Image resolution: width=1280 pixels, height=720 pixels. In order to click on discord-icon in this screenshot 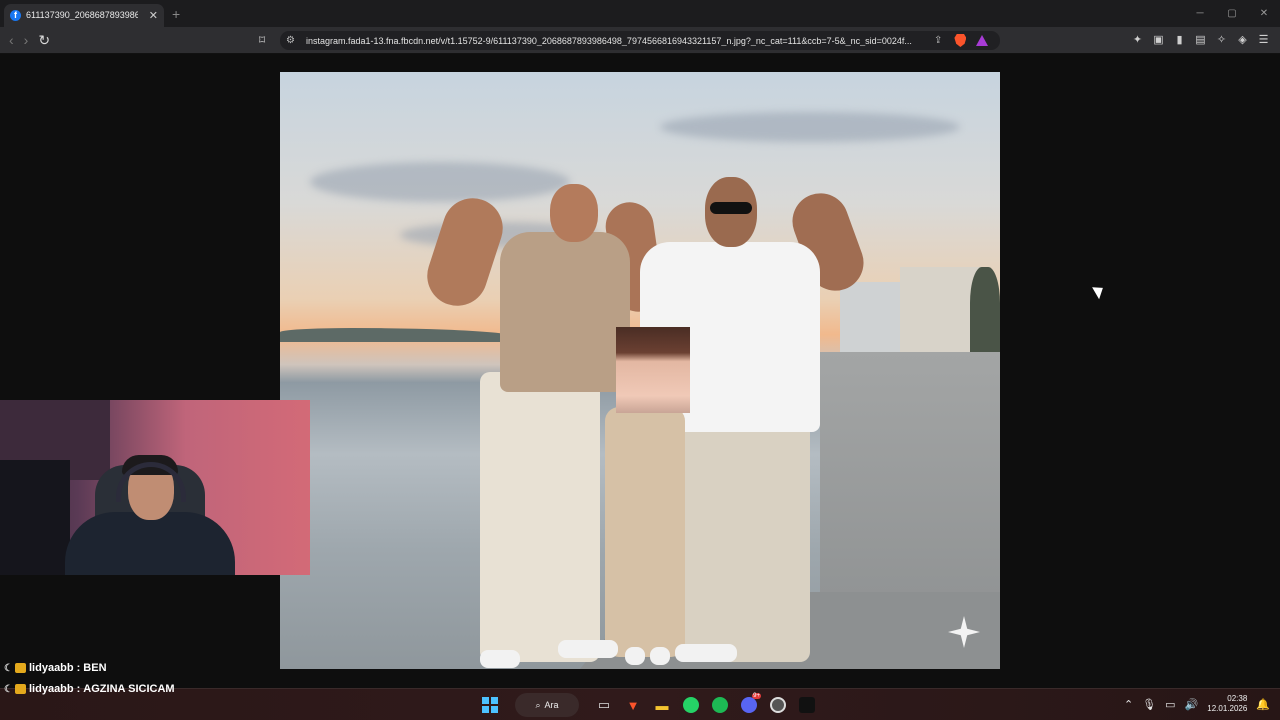, I will do `click(749, 705)`.